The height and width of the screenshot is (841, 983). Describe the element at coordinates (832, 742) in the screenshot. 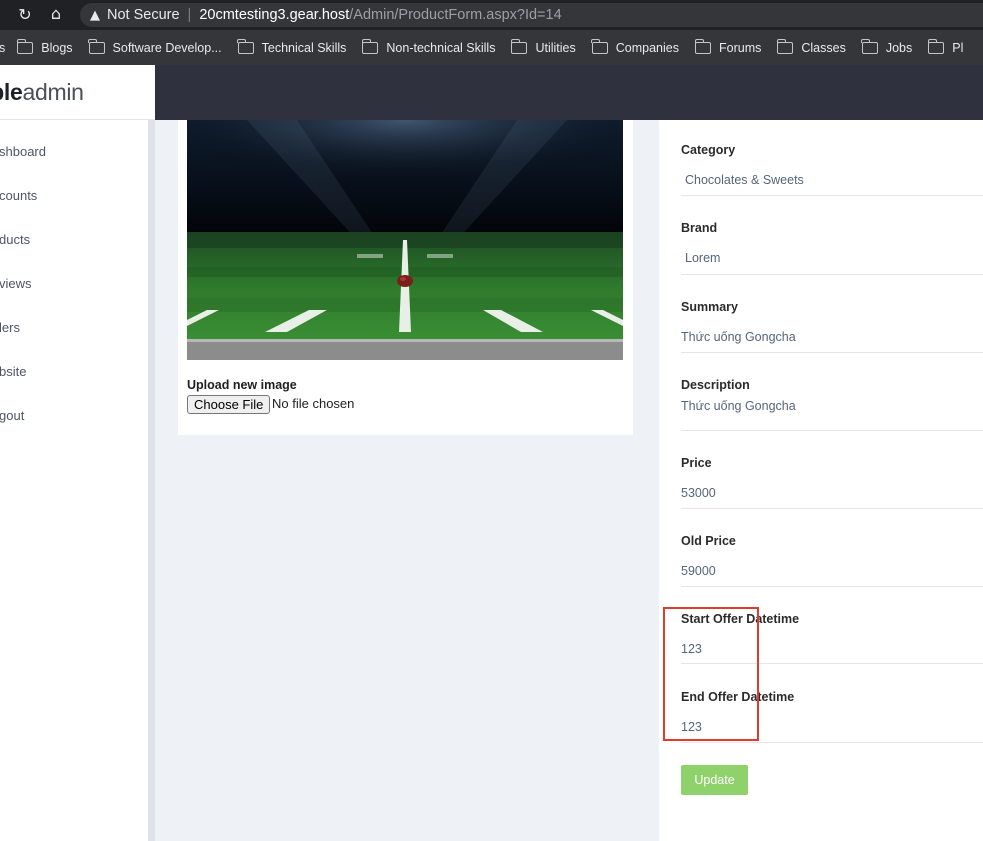

I see `end-offer-underline` at that location.